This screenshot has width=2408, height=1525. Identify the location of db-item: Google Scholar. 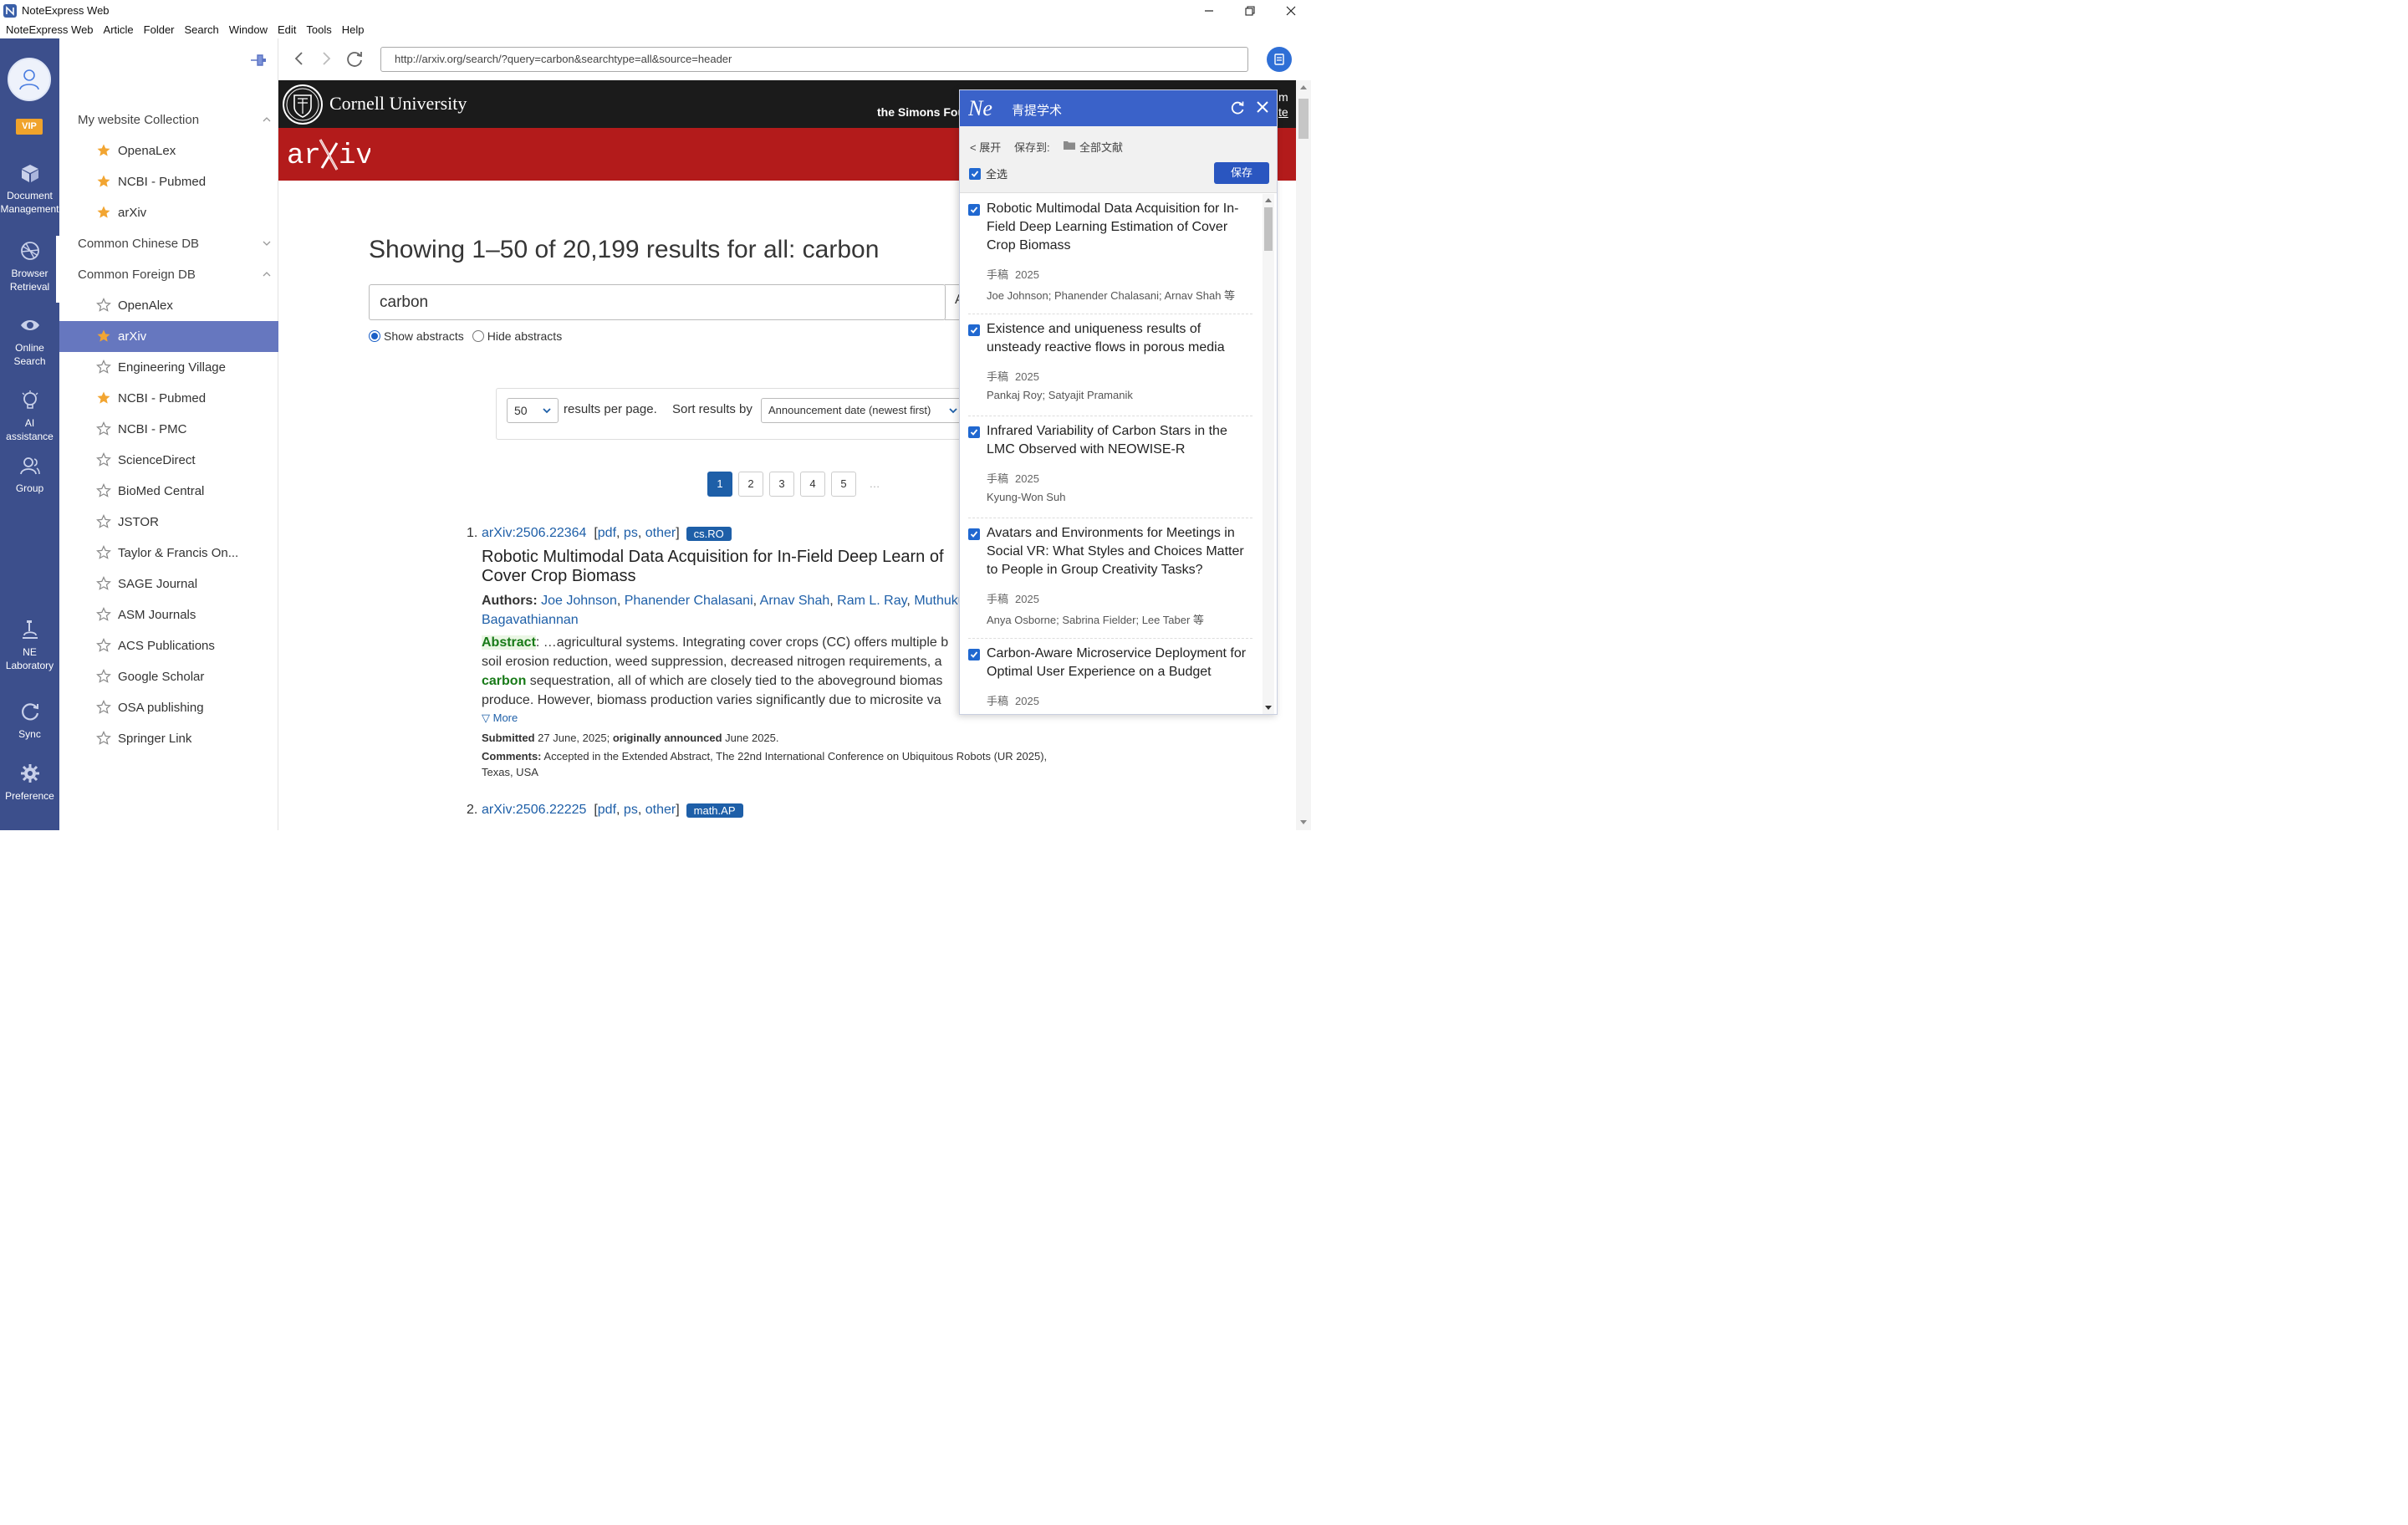
(169, 676).